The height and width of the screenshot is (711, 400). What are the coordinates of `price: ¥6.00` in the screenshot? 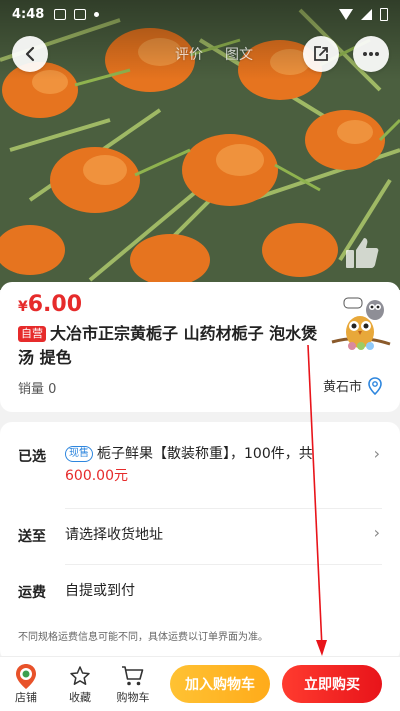 It's located at (50, 304).